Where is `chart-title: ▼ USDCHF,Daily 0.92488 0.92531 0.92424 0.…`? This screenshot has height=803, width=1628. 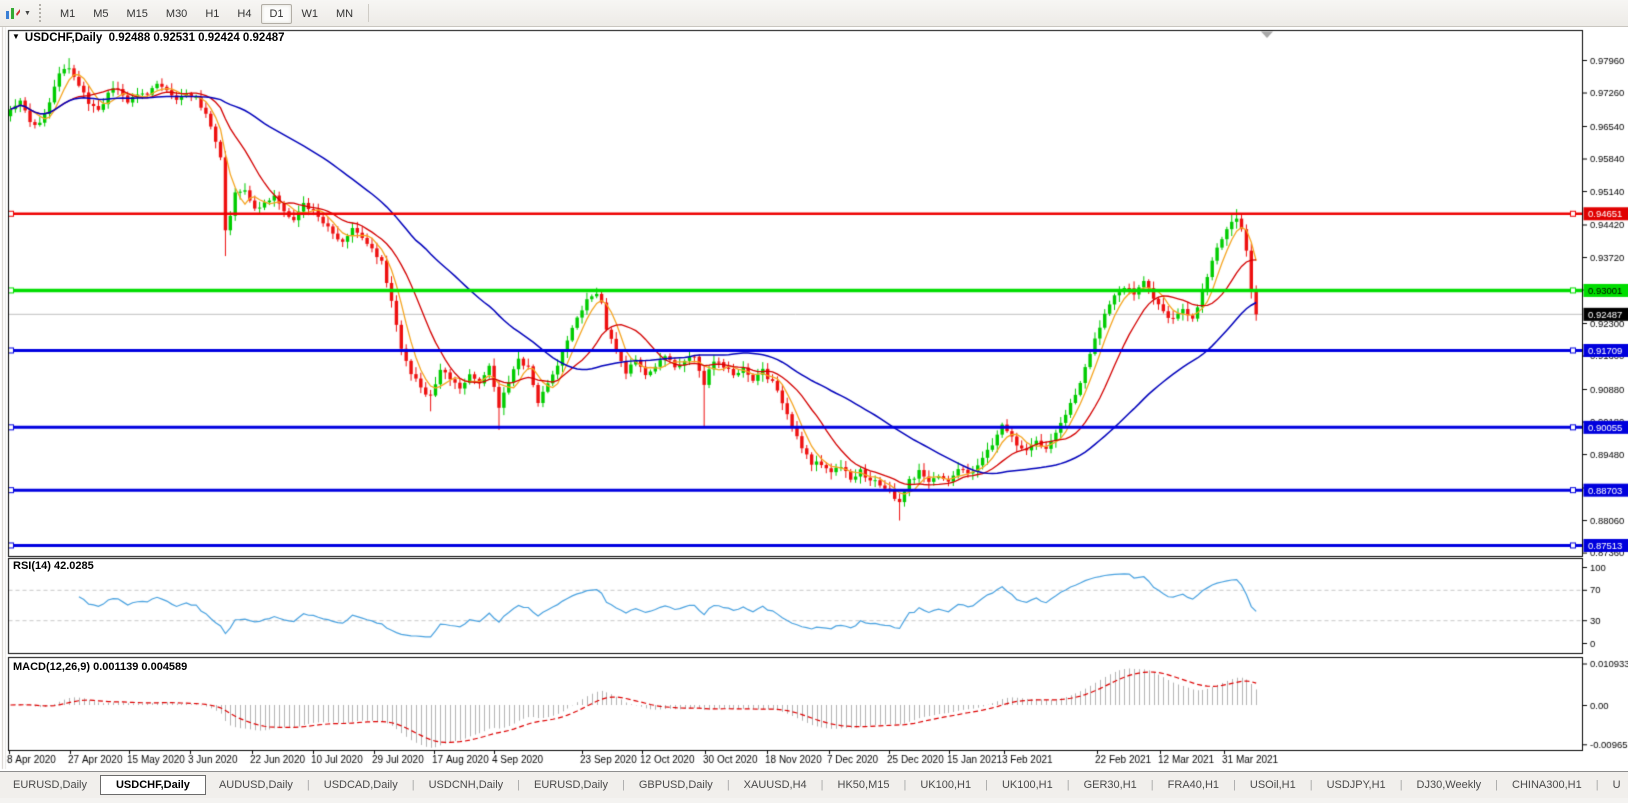 chart-title: ▼ USDCHF,Daily 0.92488 0.92531 0.92424 0.… is located at coordinates (148, 38).